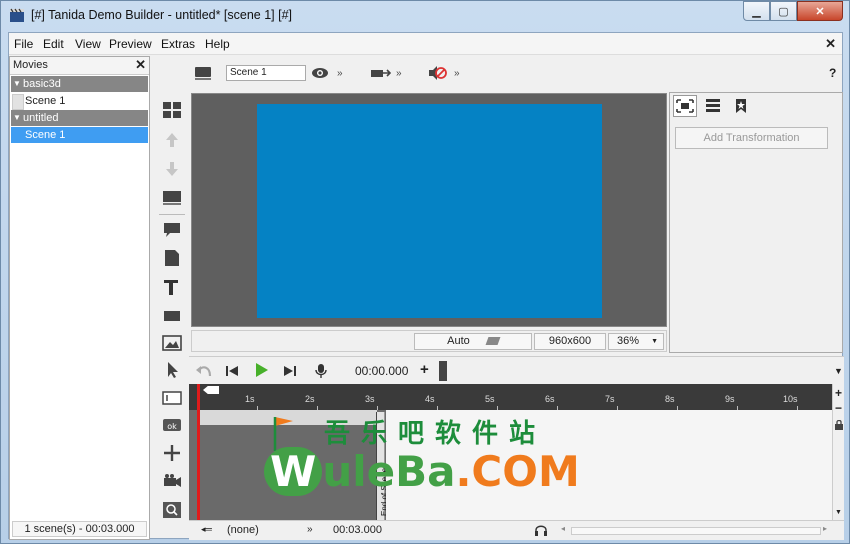  I want to click on tick-label: 4s, so click(430, 399).